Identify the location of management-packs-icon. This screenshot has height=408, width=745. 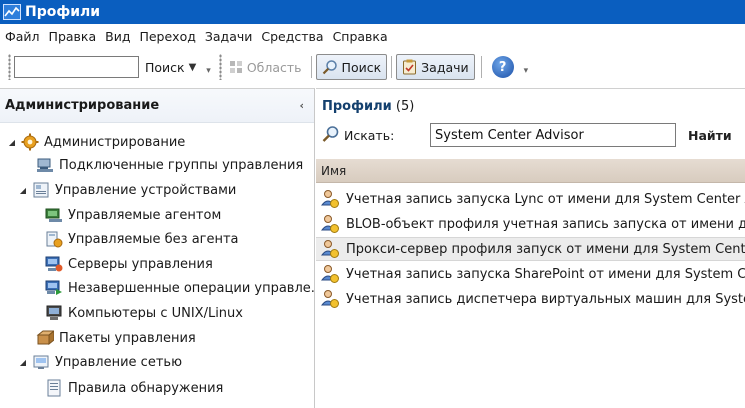
(45, 338).